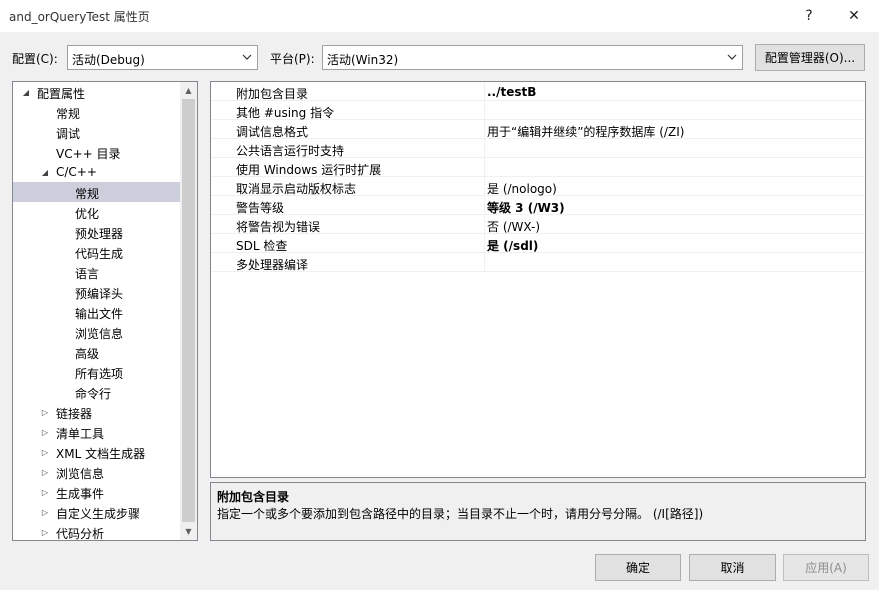  Describe the element at coordinates (96, 152) in the screenshot. I see `tree-item: VC++ 目录` at that location.